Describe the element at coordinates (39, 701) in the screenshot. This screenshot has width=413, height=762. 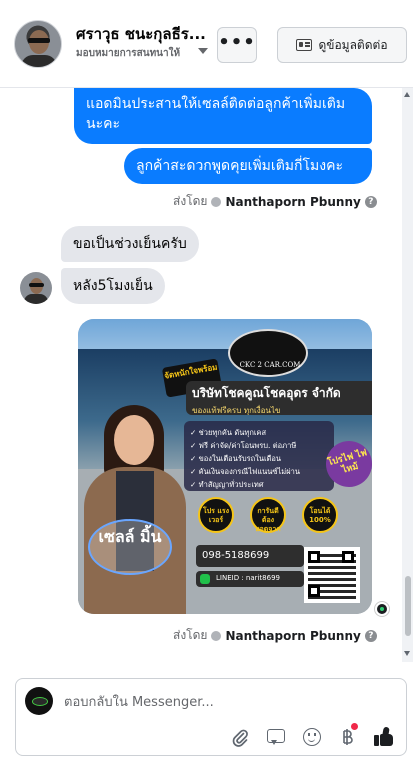
I see `page-avatar` at that location.